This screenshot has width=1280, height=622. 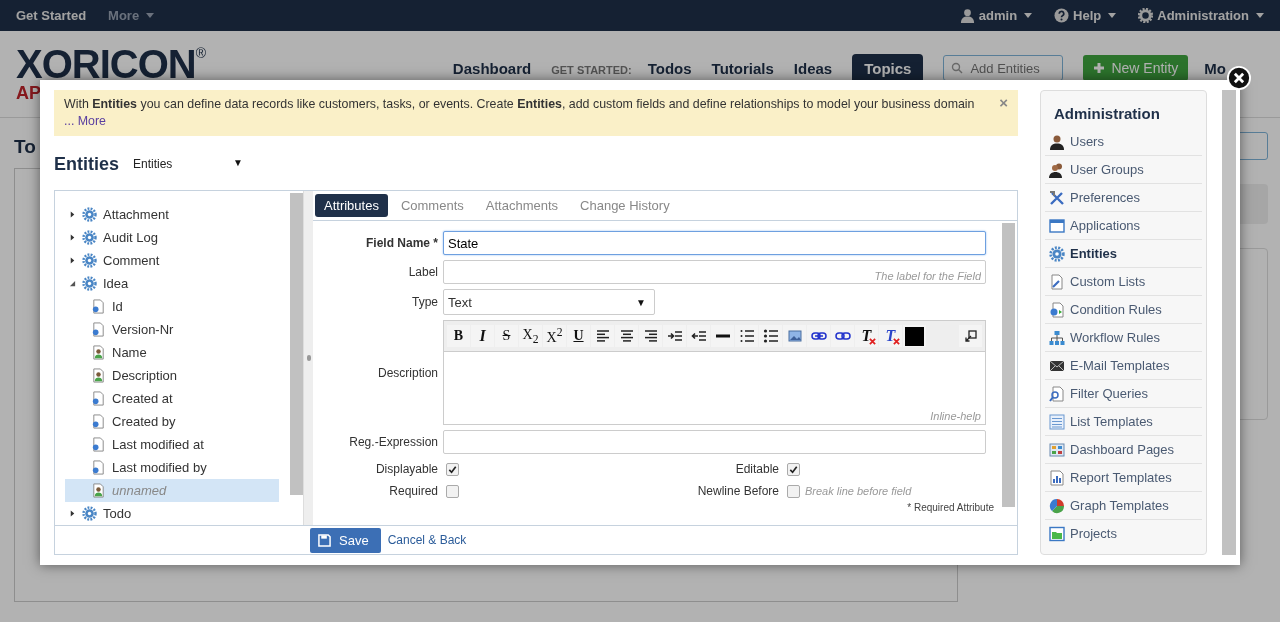 What do you see at coordinates (1123, 282) in the screenshot?
I see `sidebar-item: Custom Lists` at bounding box center [1123, 282].